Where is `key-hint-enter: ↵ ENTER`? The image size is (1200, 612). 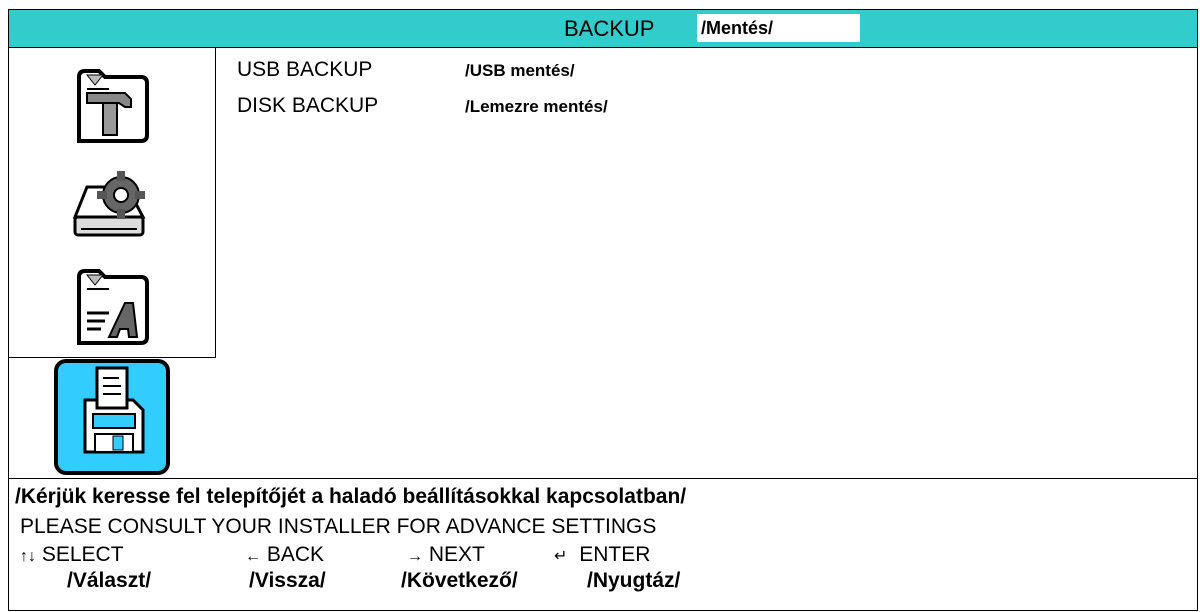 key-hint-enter: ↵ ENTER is located at coordinates (602, 555).